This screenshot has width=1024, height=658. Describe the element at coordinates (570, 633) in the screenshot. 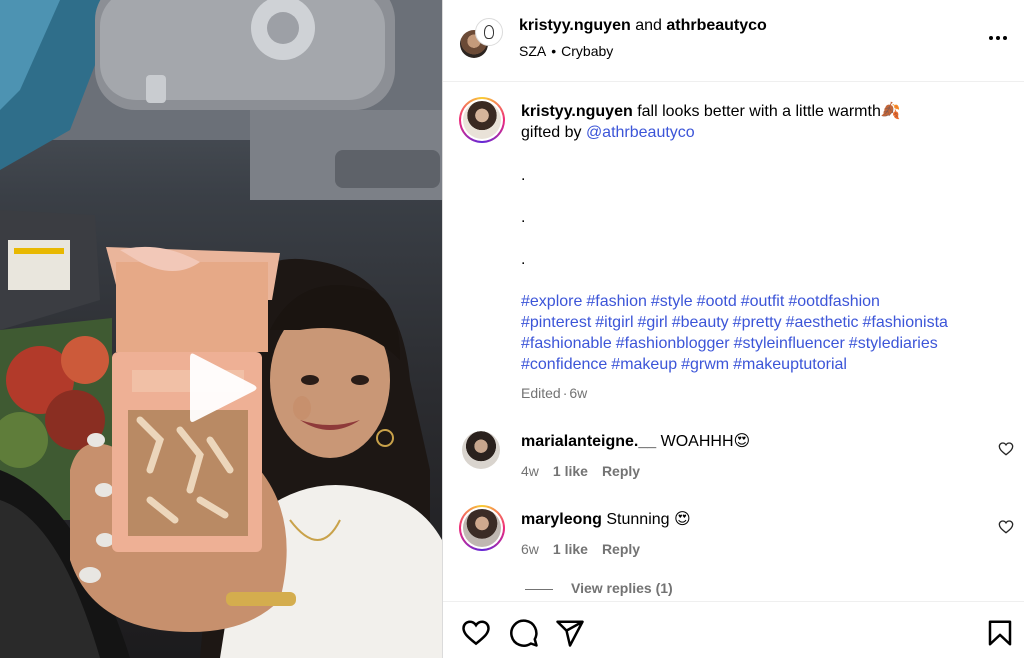

I see `send-icon` at that location.